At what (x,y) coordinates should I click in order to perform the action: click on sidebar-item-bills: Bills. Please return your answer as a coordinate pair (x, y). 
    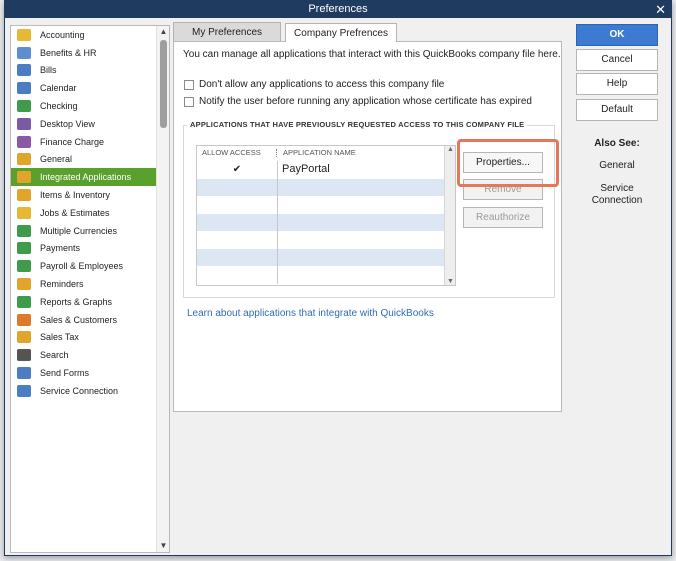
    Looking at the image, I should click on (84, 71).